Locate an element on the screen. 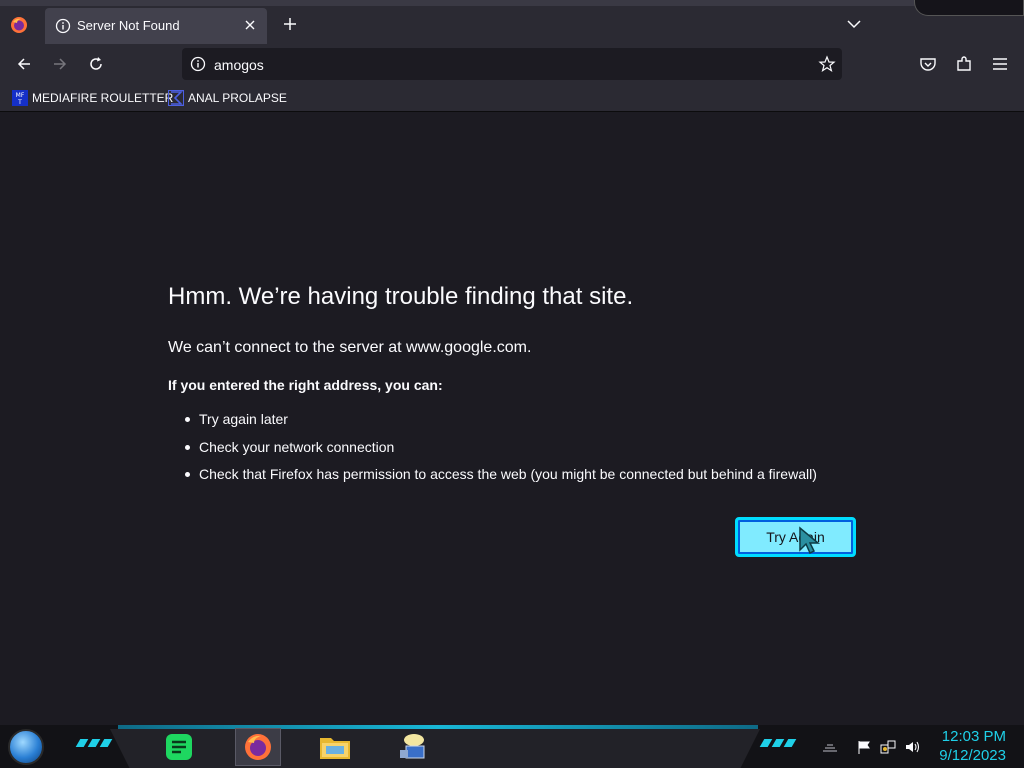 The width and height of the screenshot is (1024, 768). taskbar-app-network is located at coordinates (413, 747).